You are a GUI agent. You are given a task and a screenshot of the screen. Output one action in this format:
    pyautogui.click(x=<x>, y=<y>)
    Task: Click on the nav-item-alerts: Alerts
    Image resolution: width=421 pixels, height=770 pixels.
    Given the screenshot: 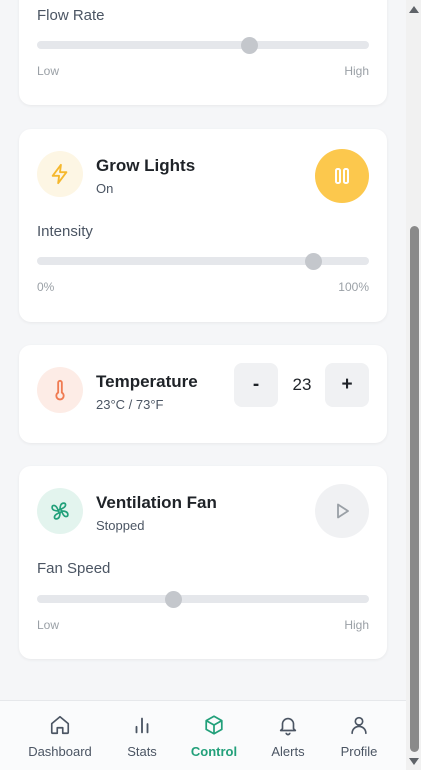 What is the action you would take?
    pyautogui.click(x=288, y=735)
    